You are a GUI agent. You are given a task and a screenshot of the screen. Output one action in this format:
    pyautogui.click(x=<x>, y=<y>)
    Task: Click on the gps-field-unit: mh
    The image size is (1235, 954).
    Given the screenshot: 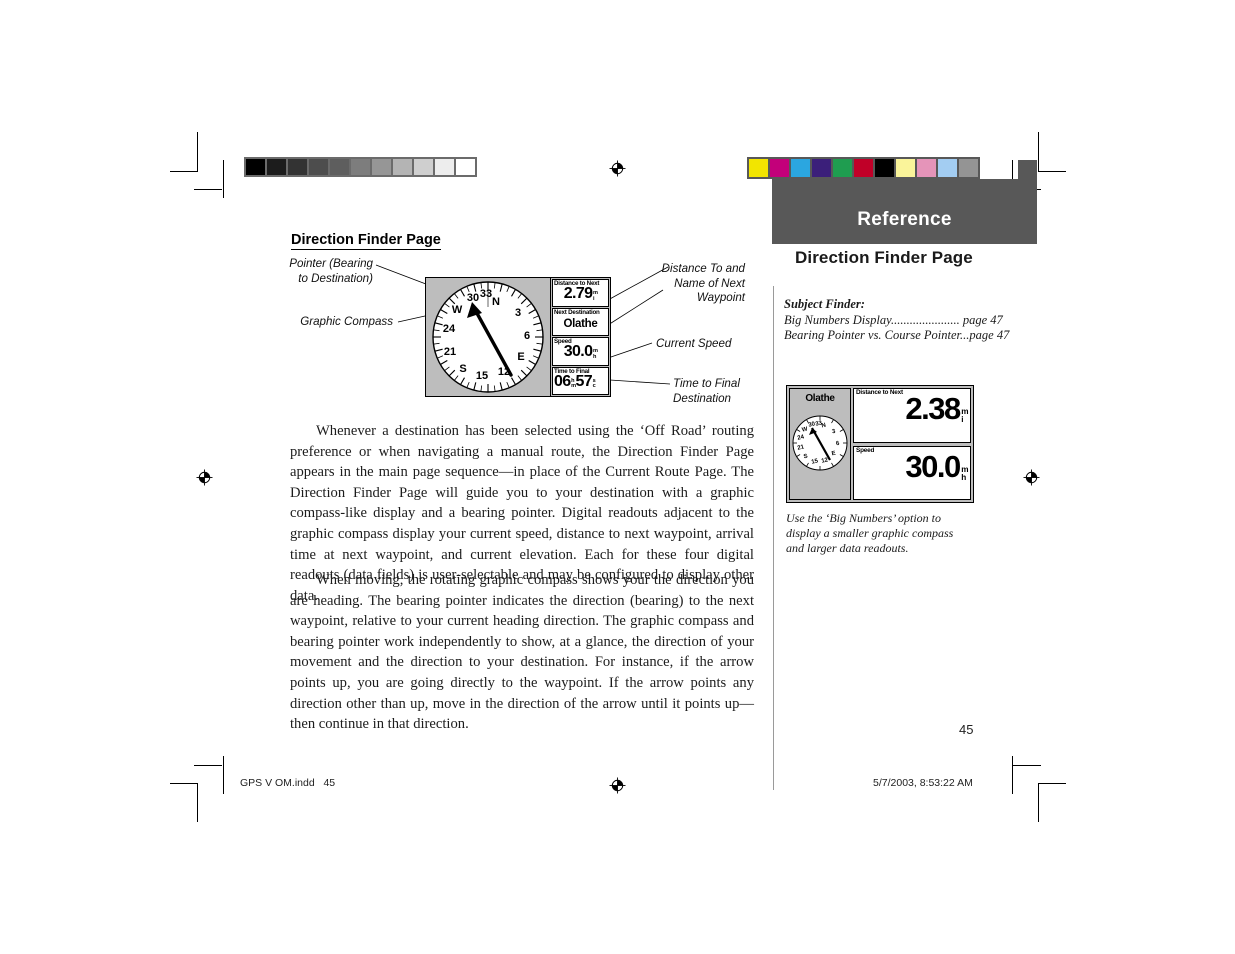 What is the action you would take?
    pyautogui.click(x=595, y=354)
    